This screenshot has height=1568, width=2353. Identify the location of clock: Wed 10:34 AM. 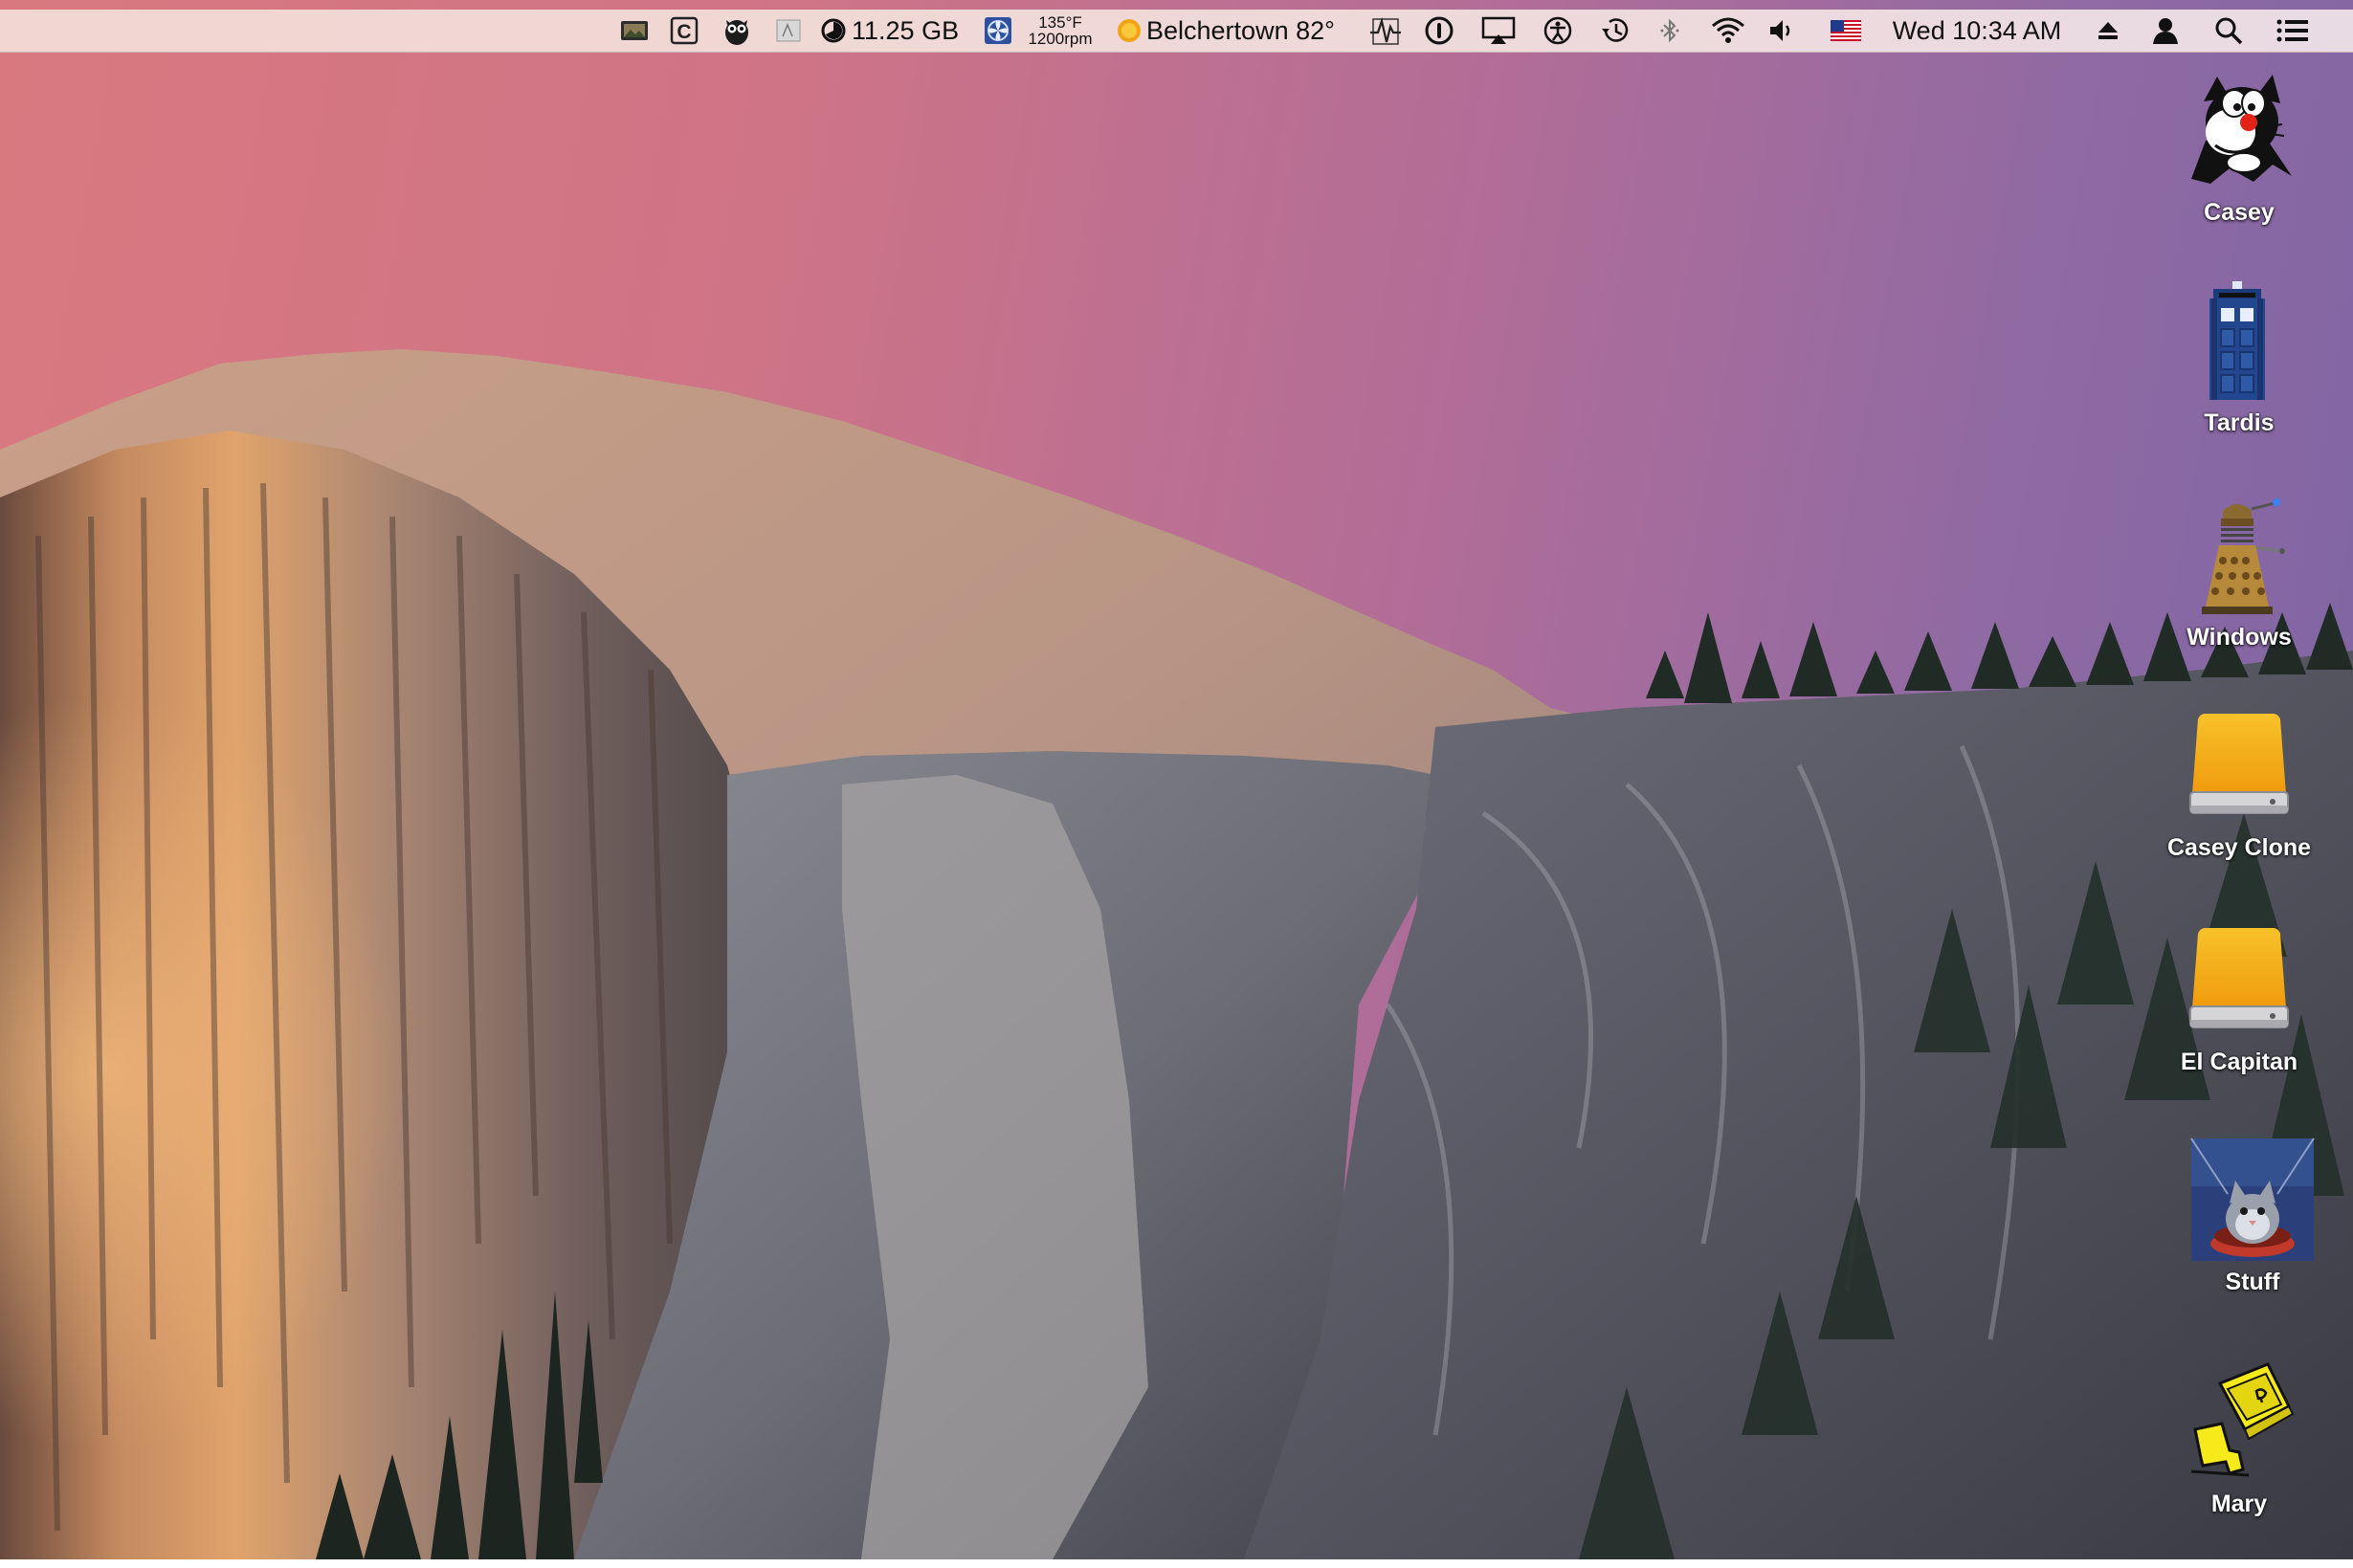
(1977, 31).